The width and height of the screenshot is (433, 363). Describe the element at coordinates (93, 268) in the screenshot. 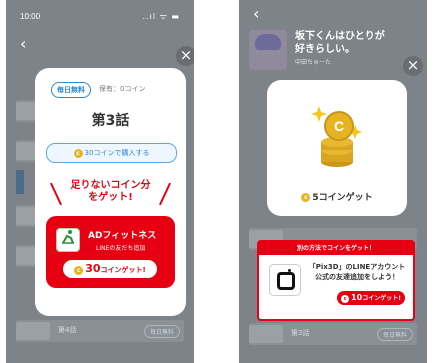

I see `coin-amount: 30` at that location.